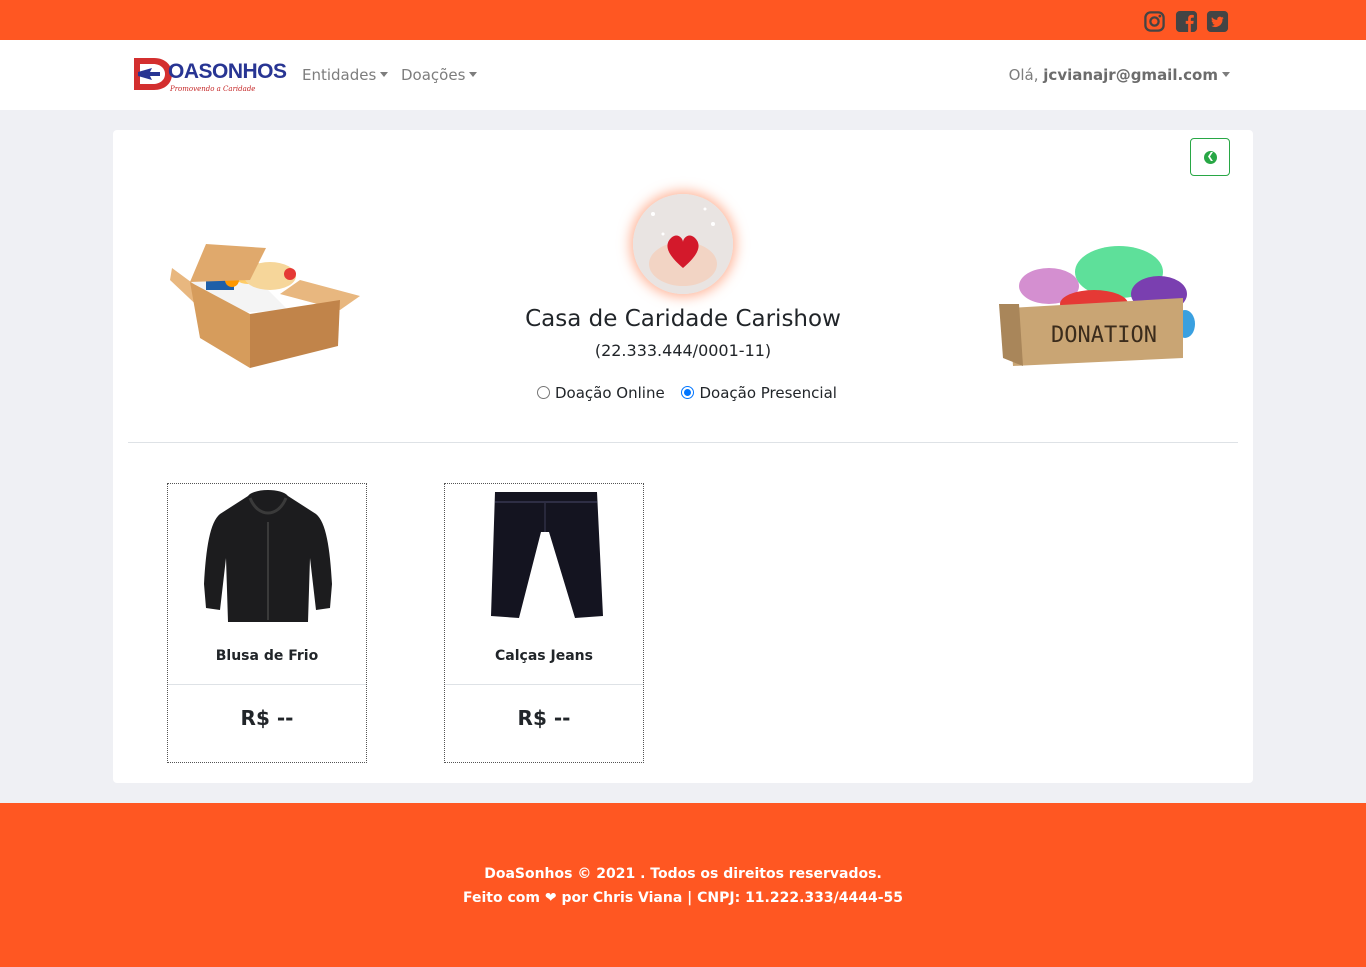  I want to click on radio-online-label: Doação Online, so click(610, 393).